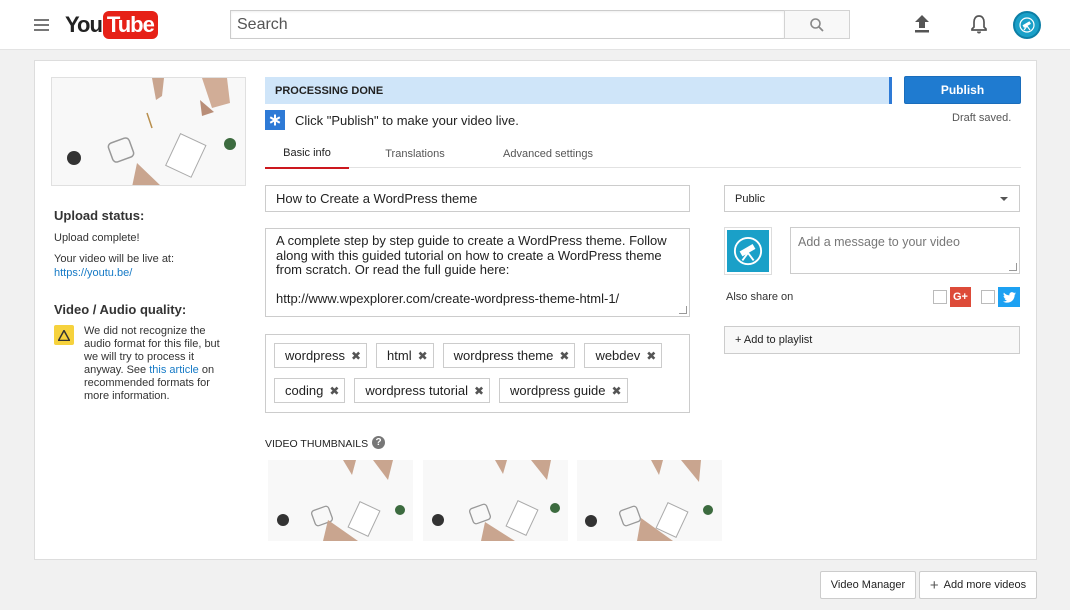  What do you see at coordinates (578, 90) in the screenshot?
I see `processing-status-bar: PROCESSING DONE` at bounding box center [578, 90].